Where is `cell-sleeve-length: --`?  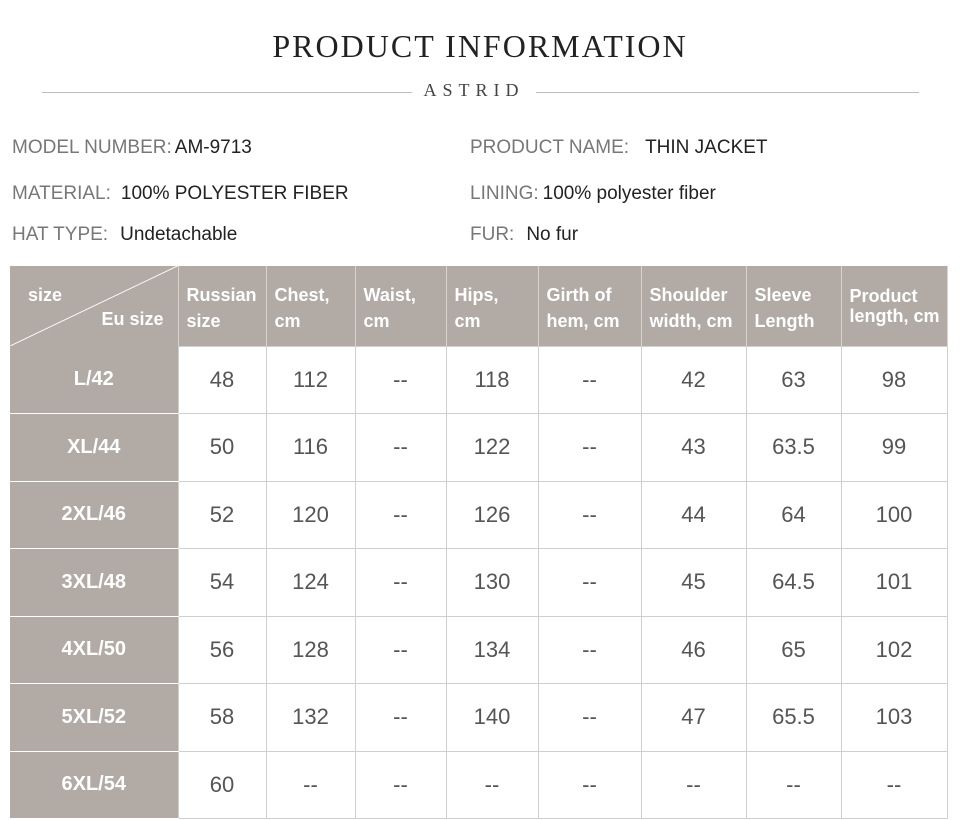 cell-sleeve-length: -- is located at coordinates (793, 784).